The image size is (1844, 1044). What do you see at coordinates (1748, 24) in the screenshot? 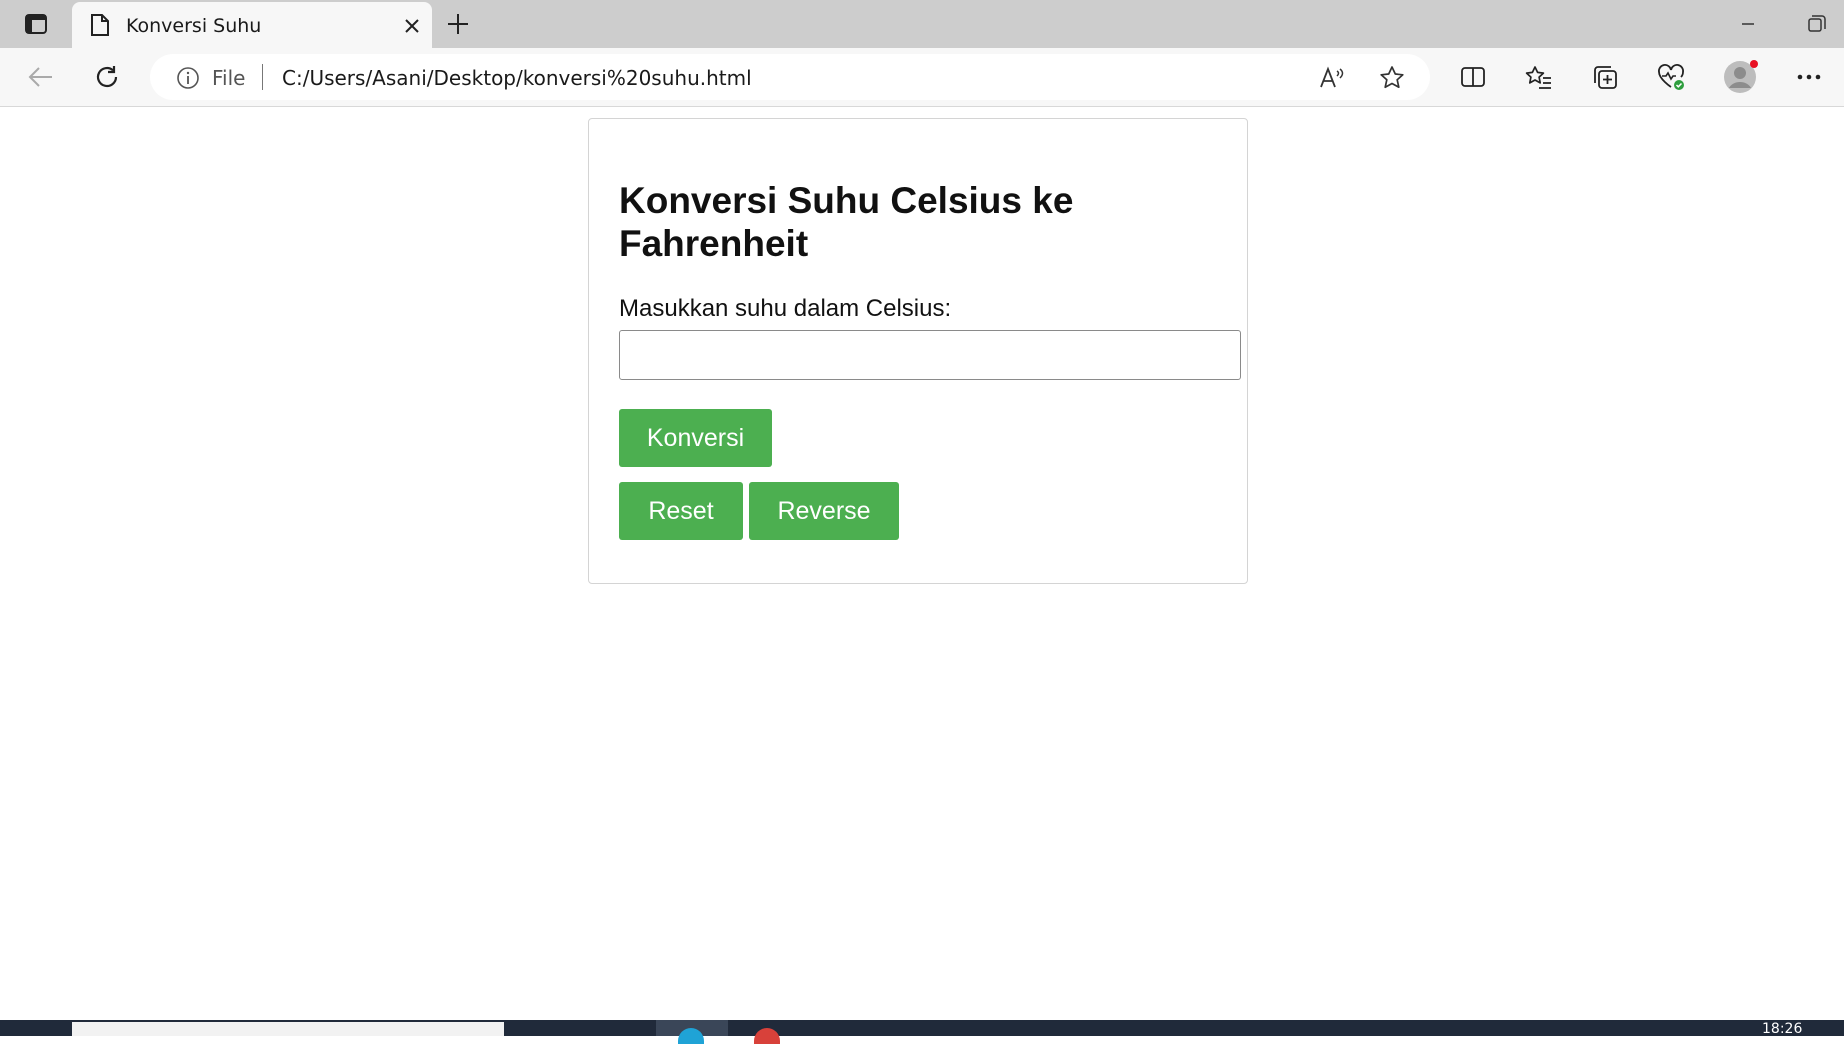
I see `minimize-icon` at bounding box center [1748, 24].